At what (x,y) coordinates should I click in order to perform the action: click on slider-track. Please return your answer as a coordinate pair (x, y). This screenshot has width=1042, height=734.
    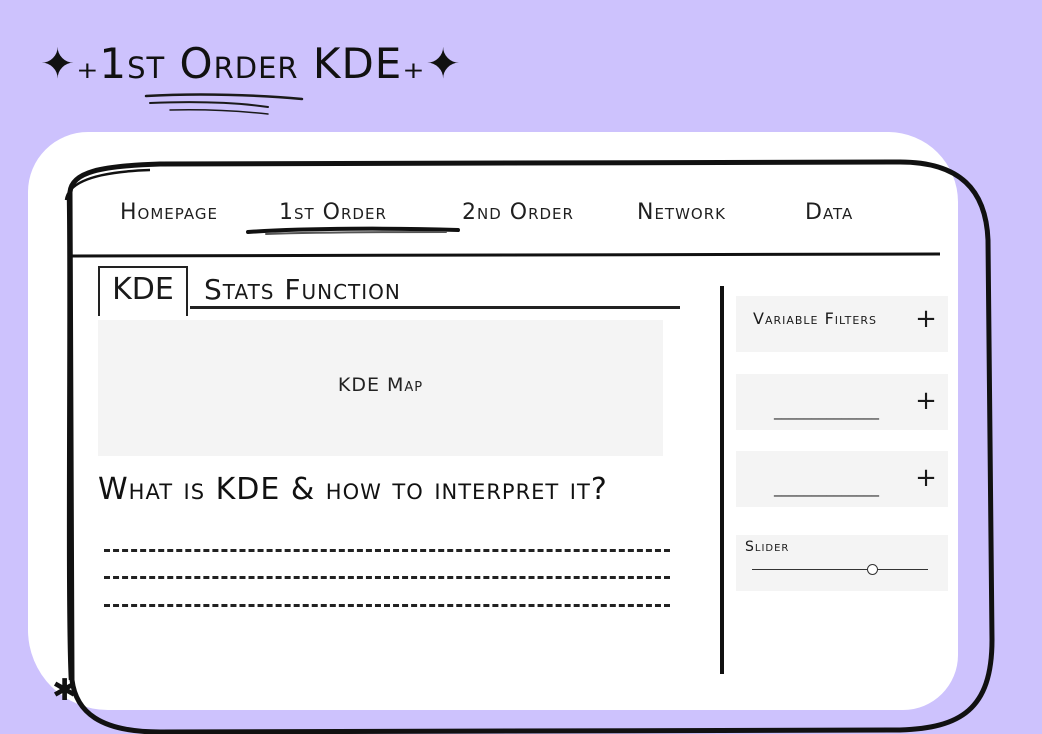
    Looking at the image, I should click on (840, 569).